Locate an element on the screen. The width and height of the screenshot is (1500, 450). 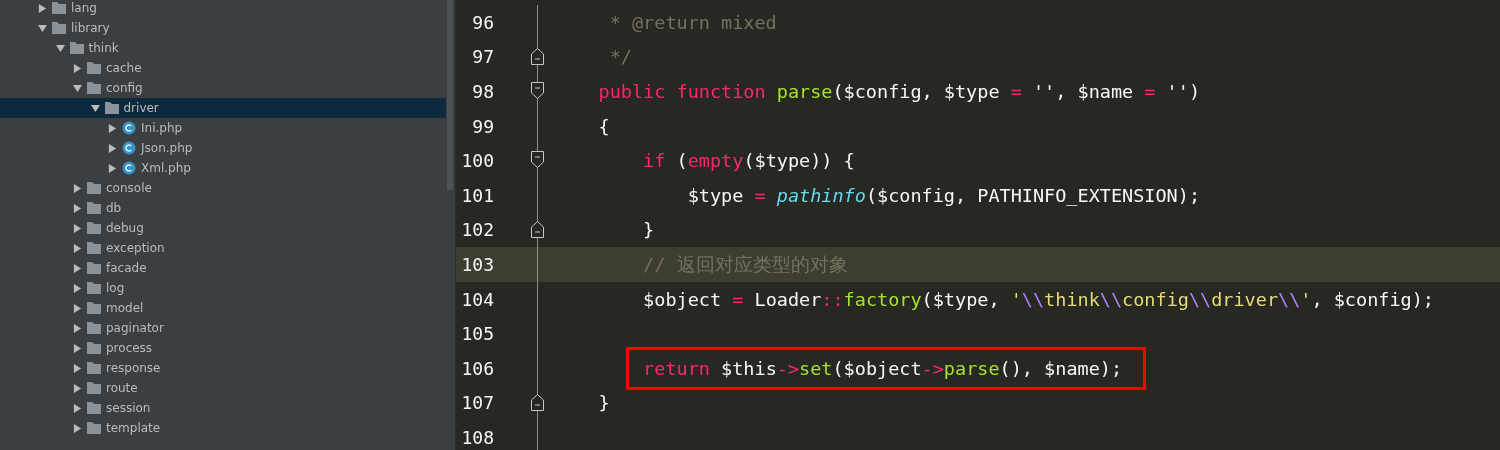
tree-item: db is located at coordinates (223, 208).